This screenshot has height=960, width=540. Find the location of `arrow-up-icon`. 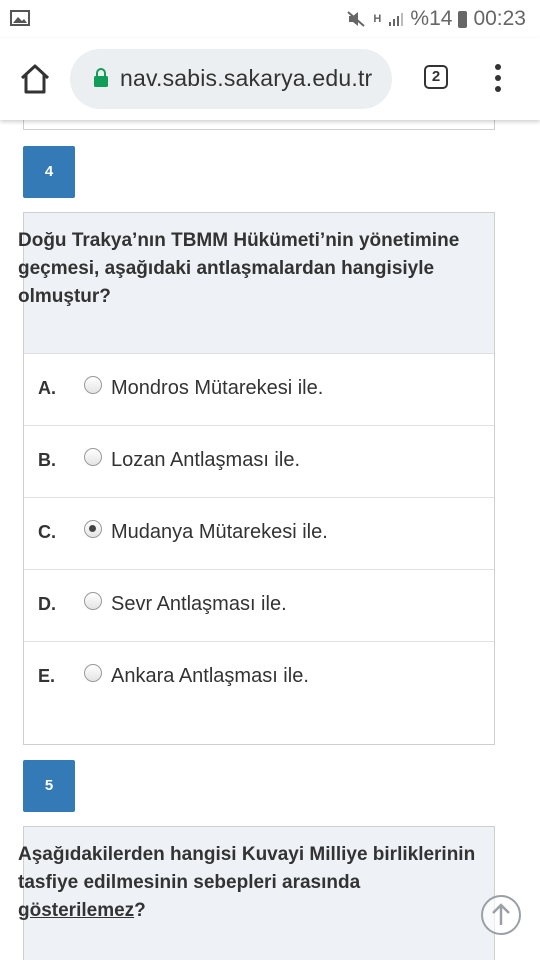

arrow-up-icon is located at coordinates (501, 914).